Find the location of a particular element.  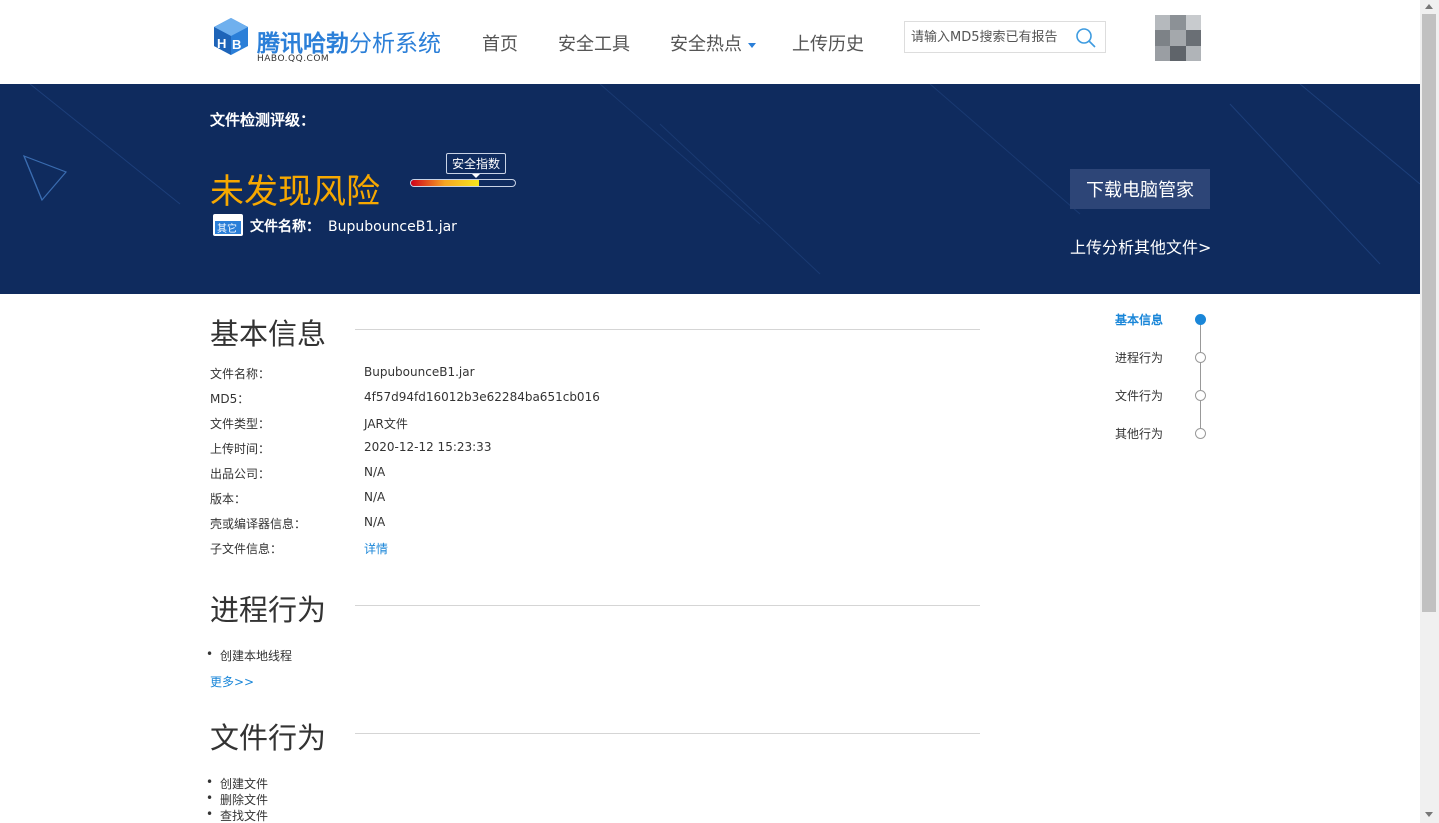

section-title-process: 进程行为 is located at coordinates (268, 610).